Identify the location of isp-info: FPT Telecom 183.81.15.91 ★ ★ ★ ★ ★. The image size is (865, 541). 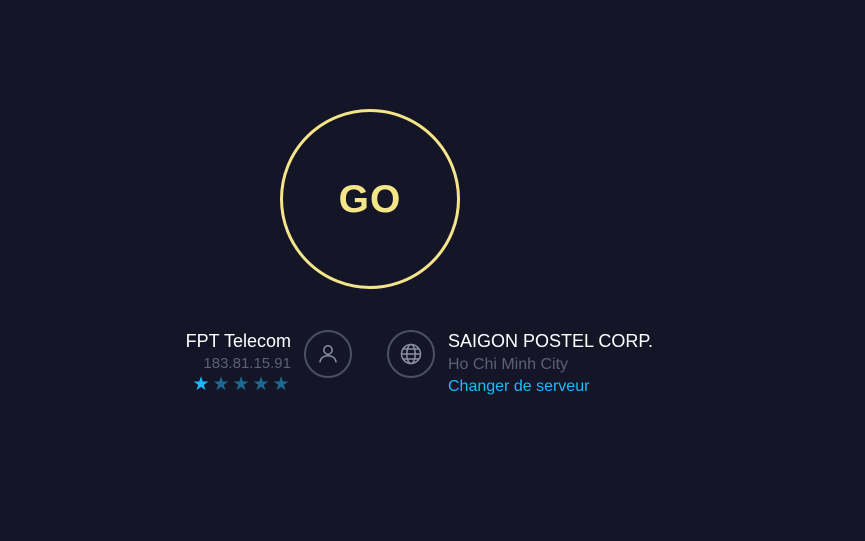
(238, 363).